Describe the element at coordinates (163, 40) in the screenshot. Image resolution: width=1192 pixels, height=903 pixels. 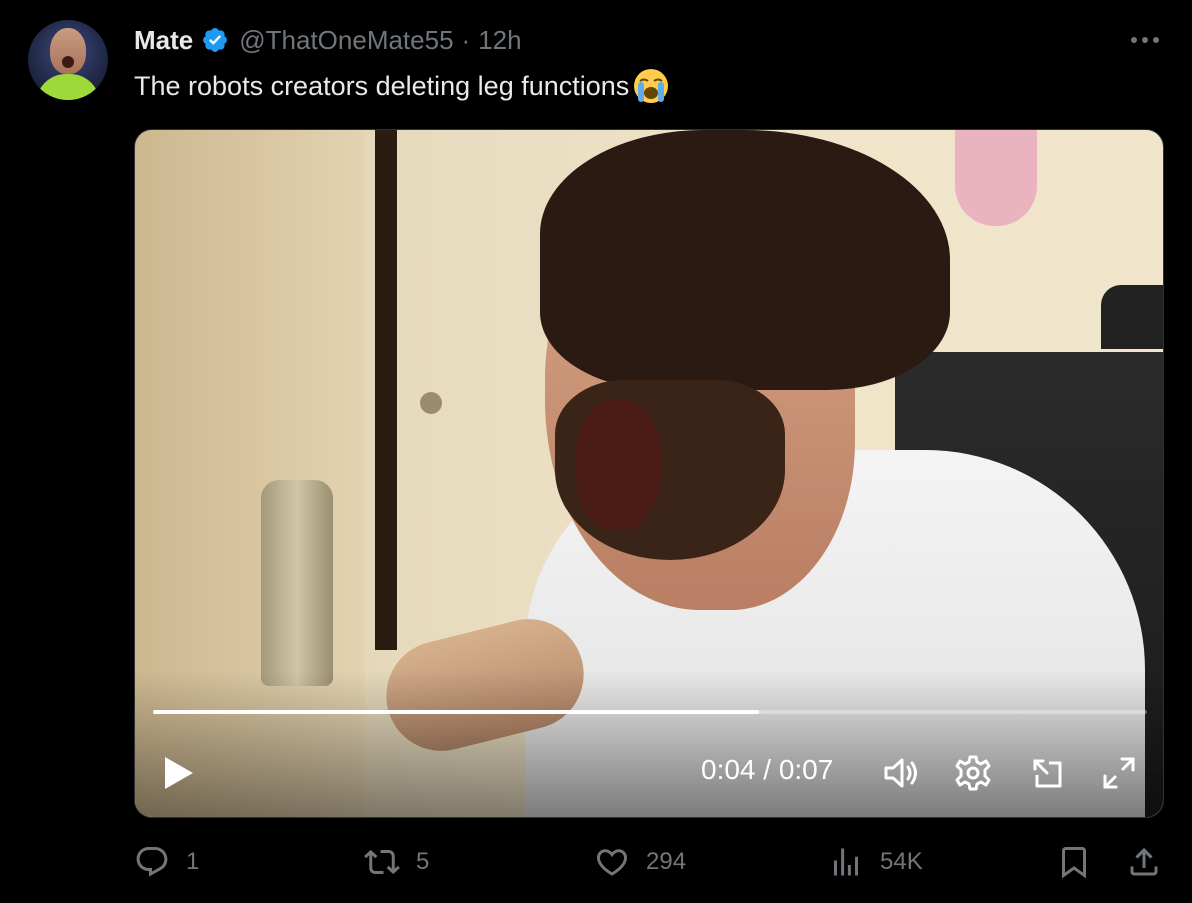
I see `author-name: Mate` at that location.